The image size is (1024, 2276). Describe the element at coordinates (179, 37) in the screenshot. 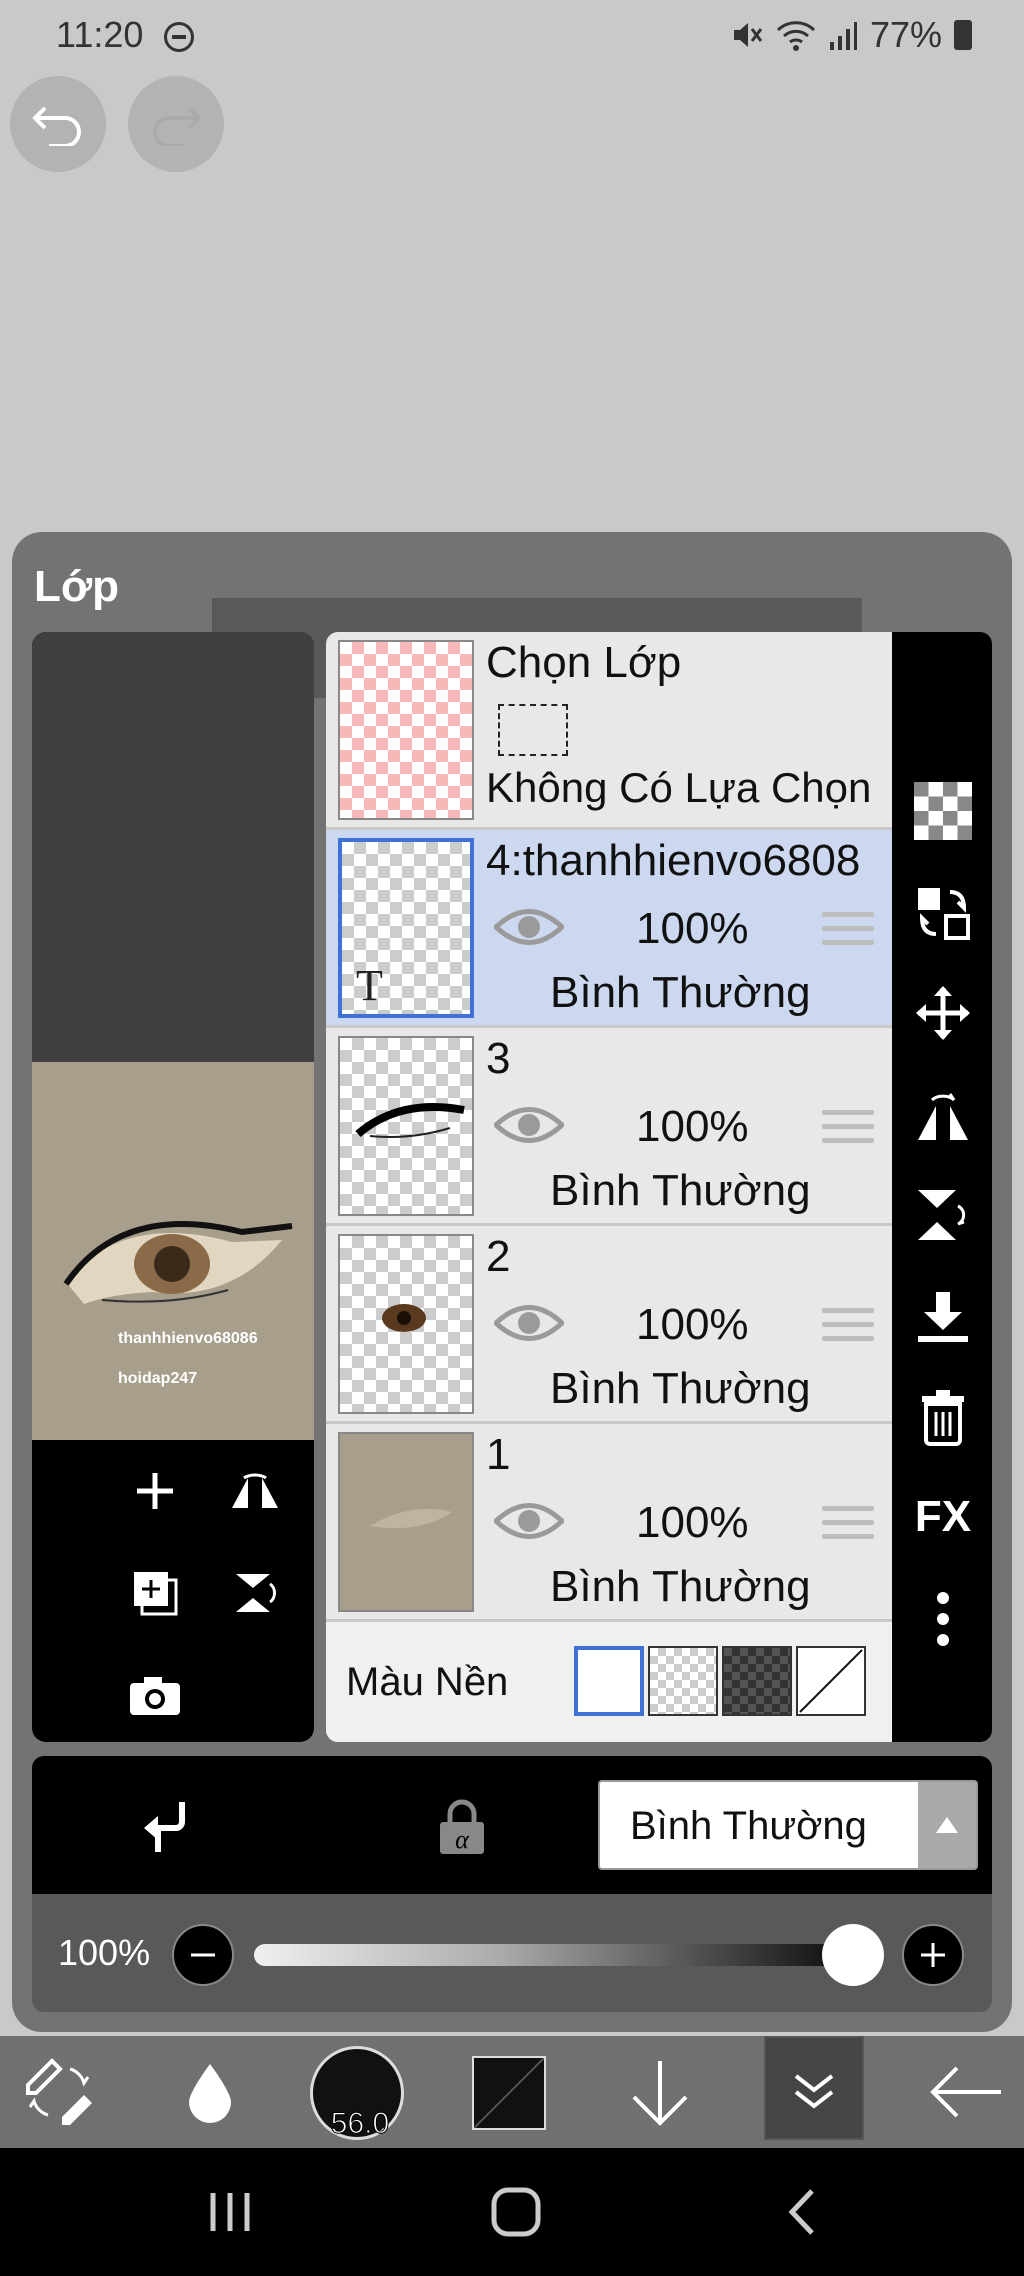

I see `do-not-disturb-icon` at that location.